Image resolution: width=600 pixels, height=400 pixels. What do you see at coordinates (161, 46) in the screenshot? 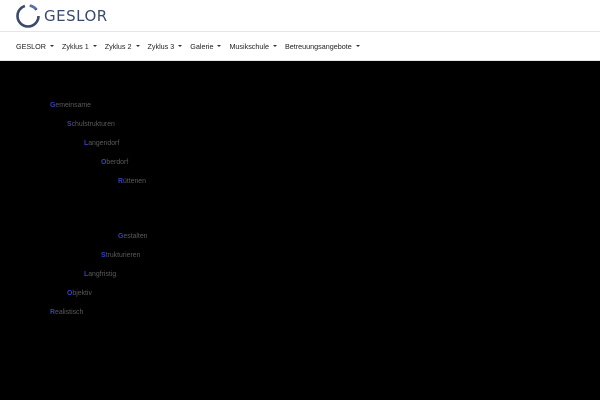
I see `nav-item-label: Zyklus 3` at bounding box center [161, 46].